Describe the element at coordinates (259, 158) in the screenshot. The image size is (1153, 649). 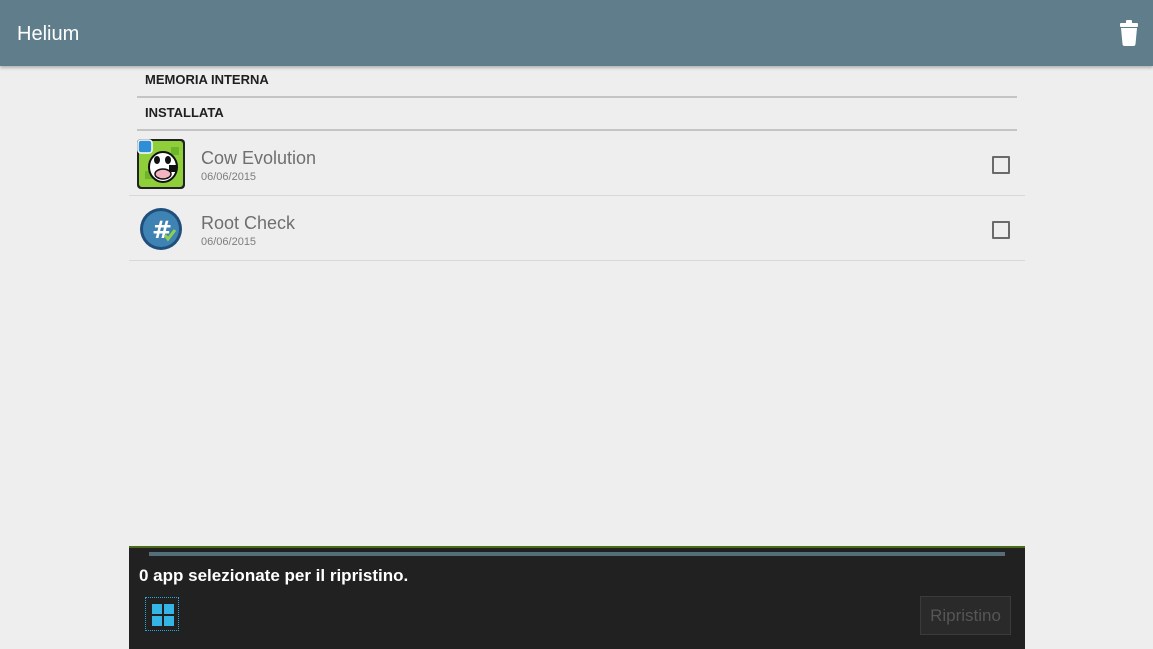
I see `app-name: Cow Evolution` at that location.